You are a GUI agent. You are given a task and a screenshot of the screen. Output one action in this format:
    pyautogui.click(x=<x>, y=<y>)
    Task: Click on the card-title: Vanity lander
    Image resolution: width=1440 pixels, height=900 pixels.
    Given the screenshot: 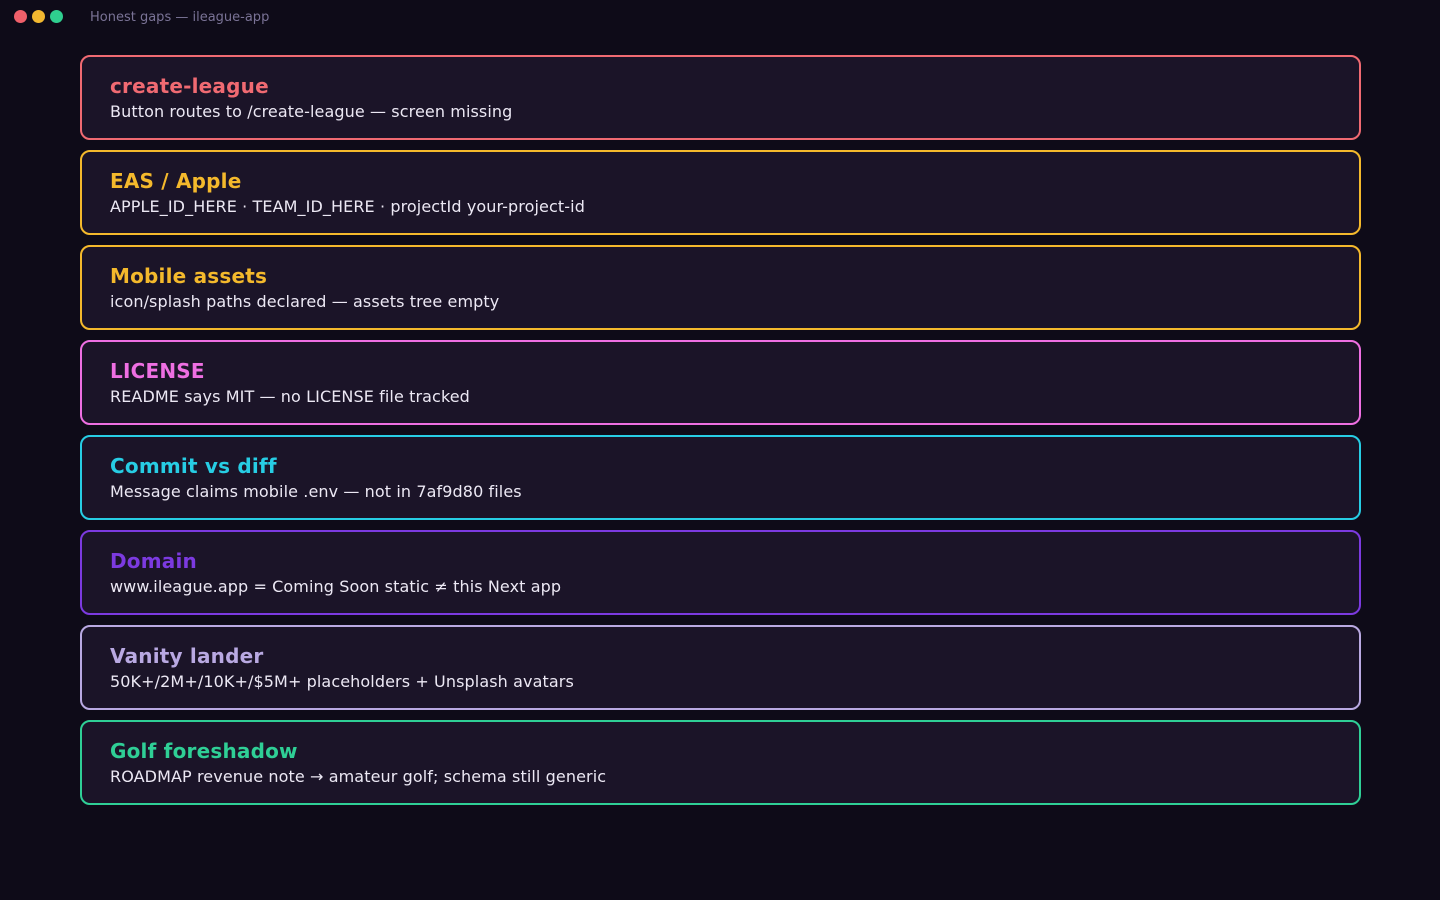 What is the action you would take?
    pyautogui.click(x=187, y=656)
    